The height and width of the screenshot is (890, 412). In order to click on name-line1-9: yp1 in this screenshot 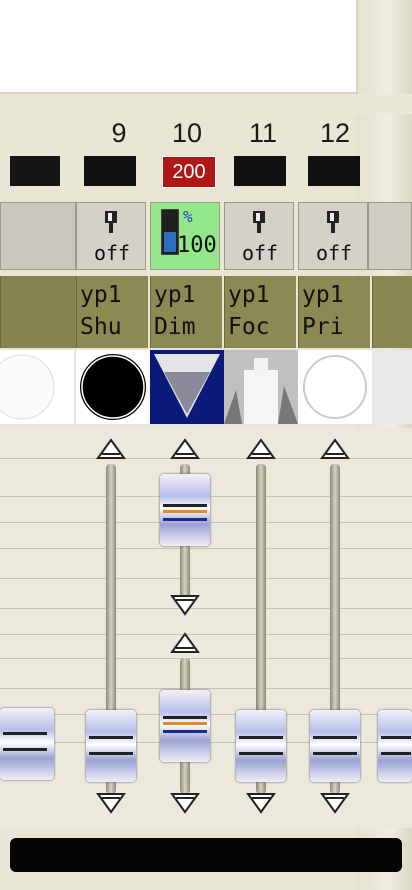, I will do `click(101, 295)`.